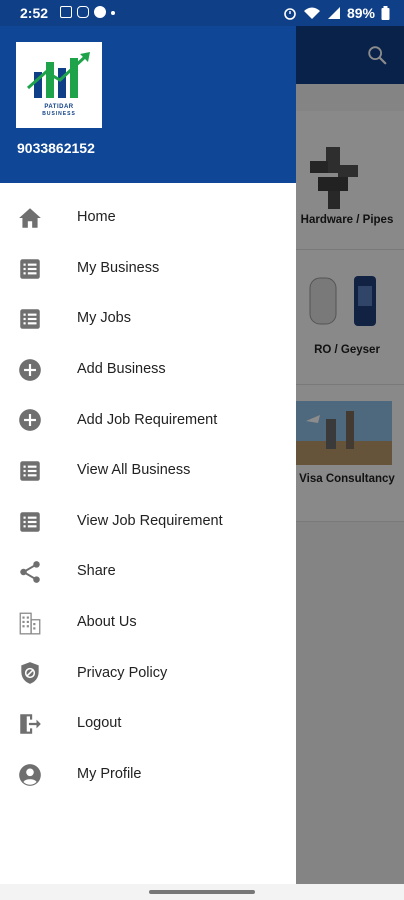 The height and width of the screenshot is (900, 404). I want to click on account-icon, so click(30, 774).